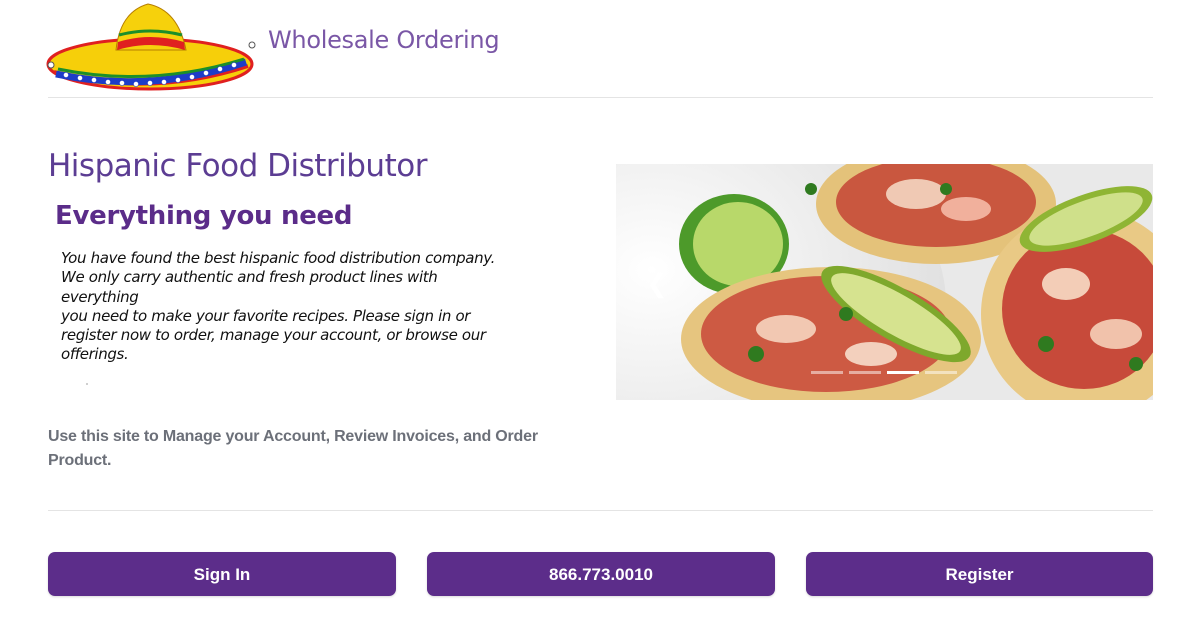  I want to click on carousel-indicators, so click(886, 373).